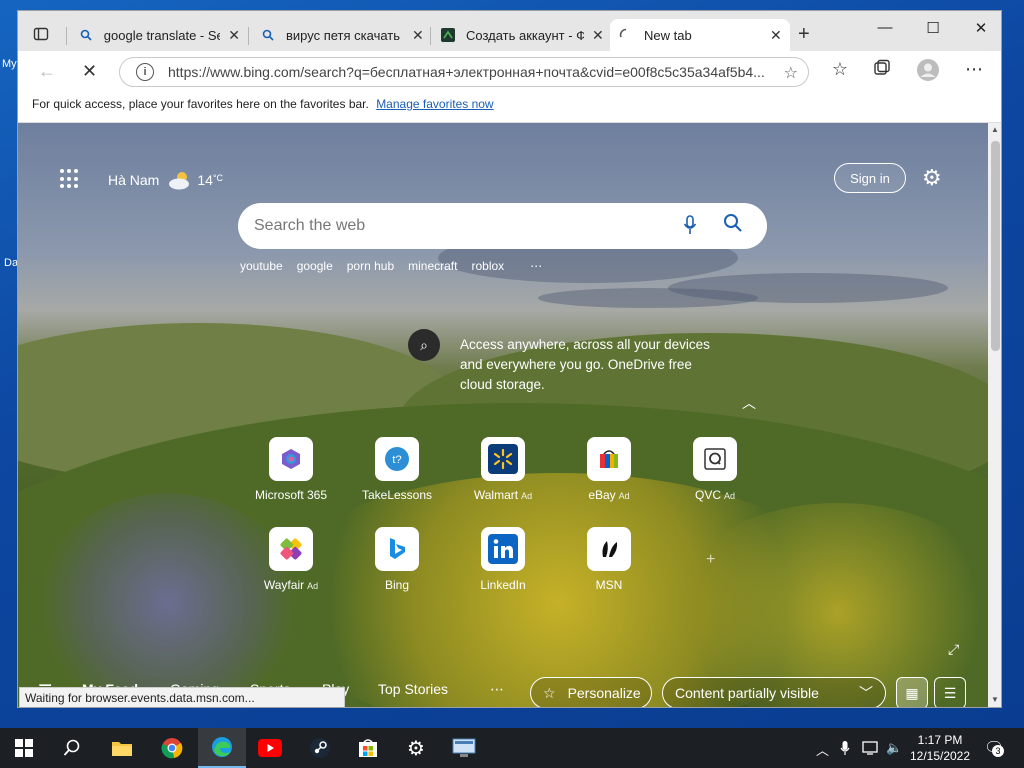 This screenshot has width=1024, height=768. I want to click on store-icon, so click(368, 748).